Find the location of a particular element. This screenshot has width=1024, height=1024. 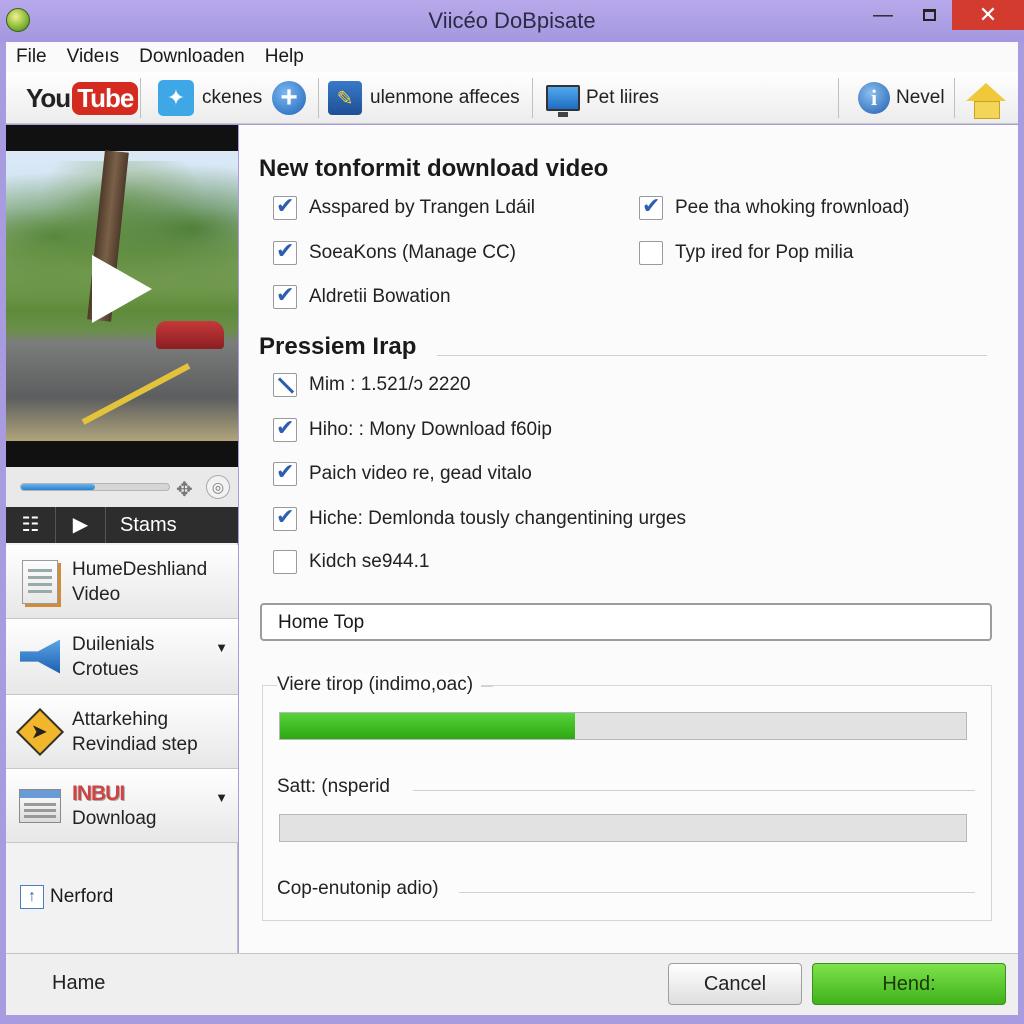

option-row: Asspared by Trangen Ldáil is located at coordinates (404, 206).